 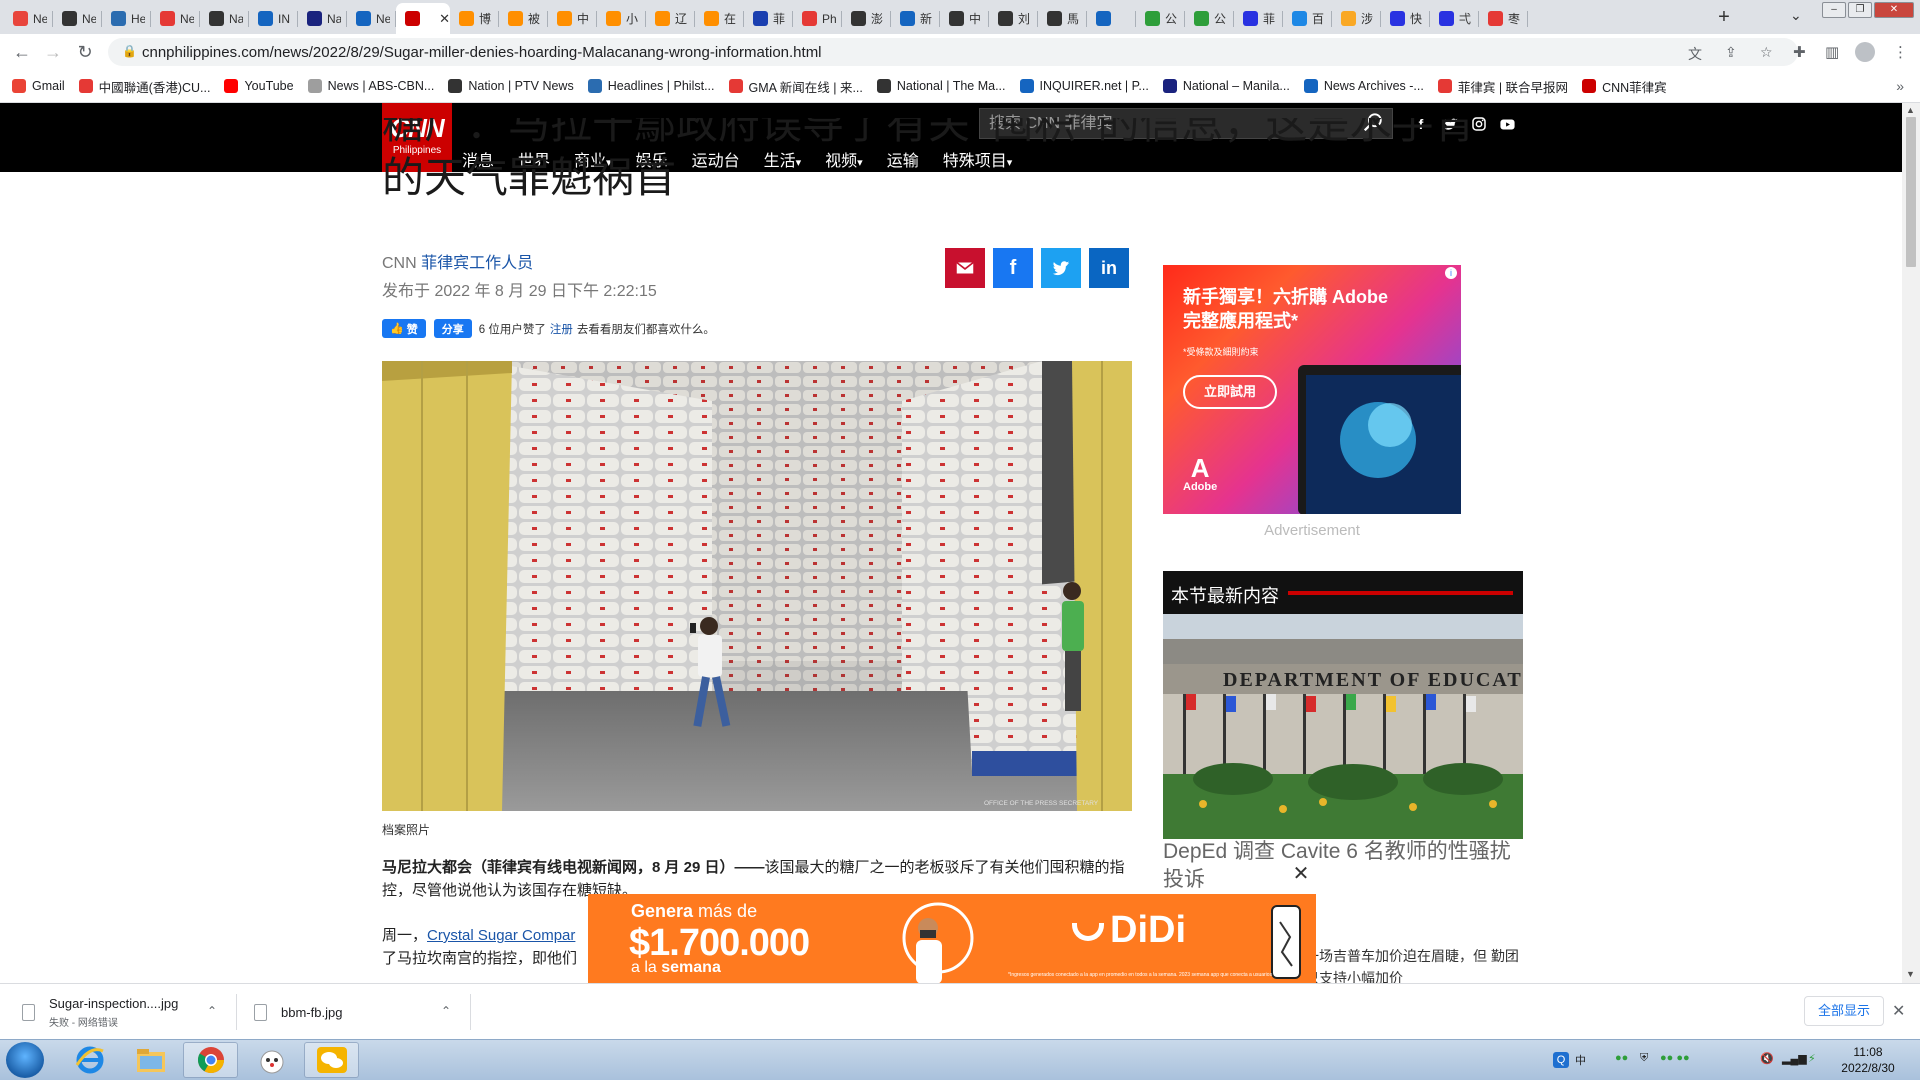 What do you see at coordinates (1695, 54) in the screenshot?
I see `translate-icon: 文` at bounding box center [1695, 54].